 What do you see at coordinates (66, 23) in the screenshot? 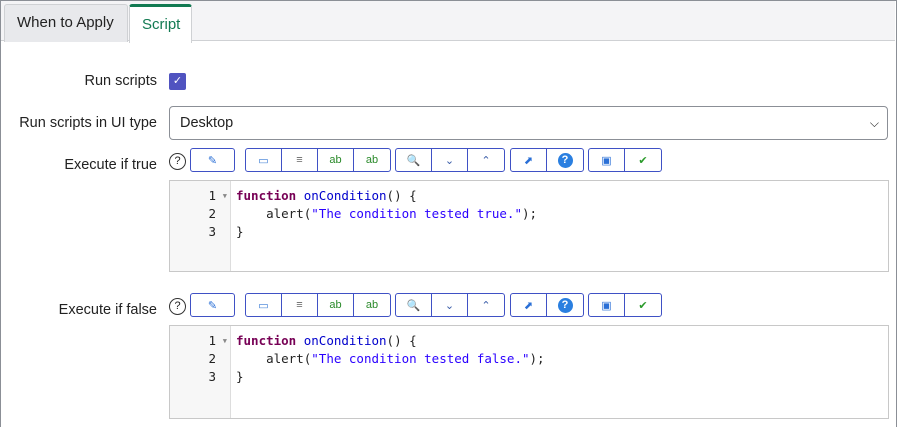
I see `tab-when-to-apply: When to Apply` at bounding box center [66, 23].